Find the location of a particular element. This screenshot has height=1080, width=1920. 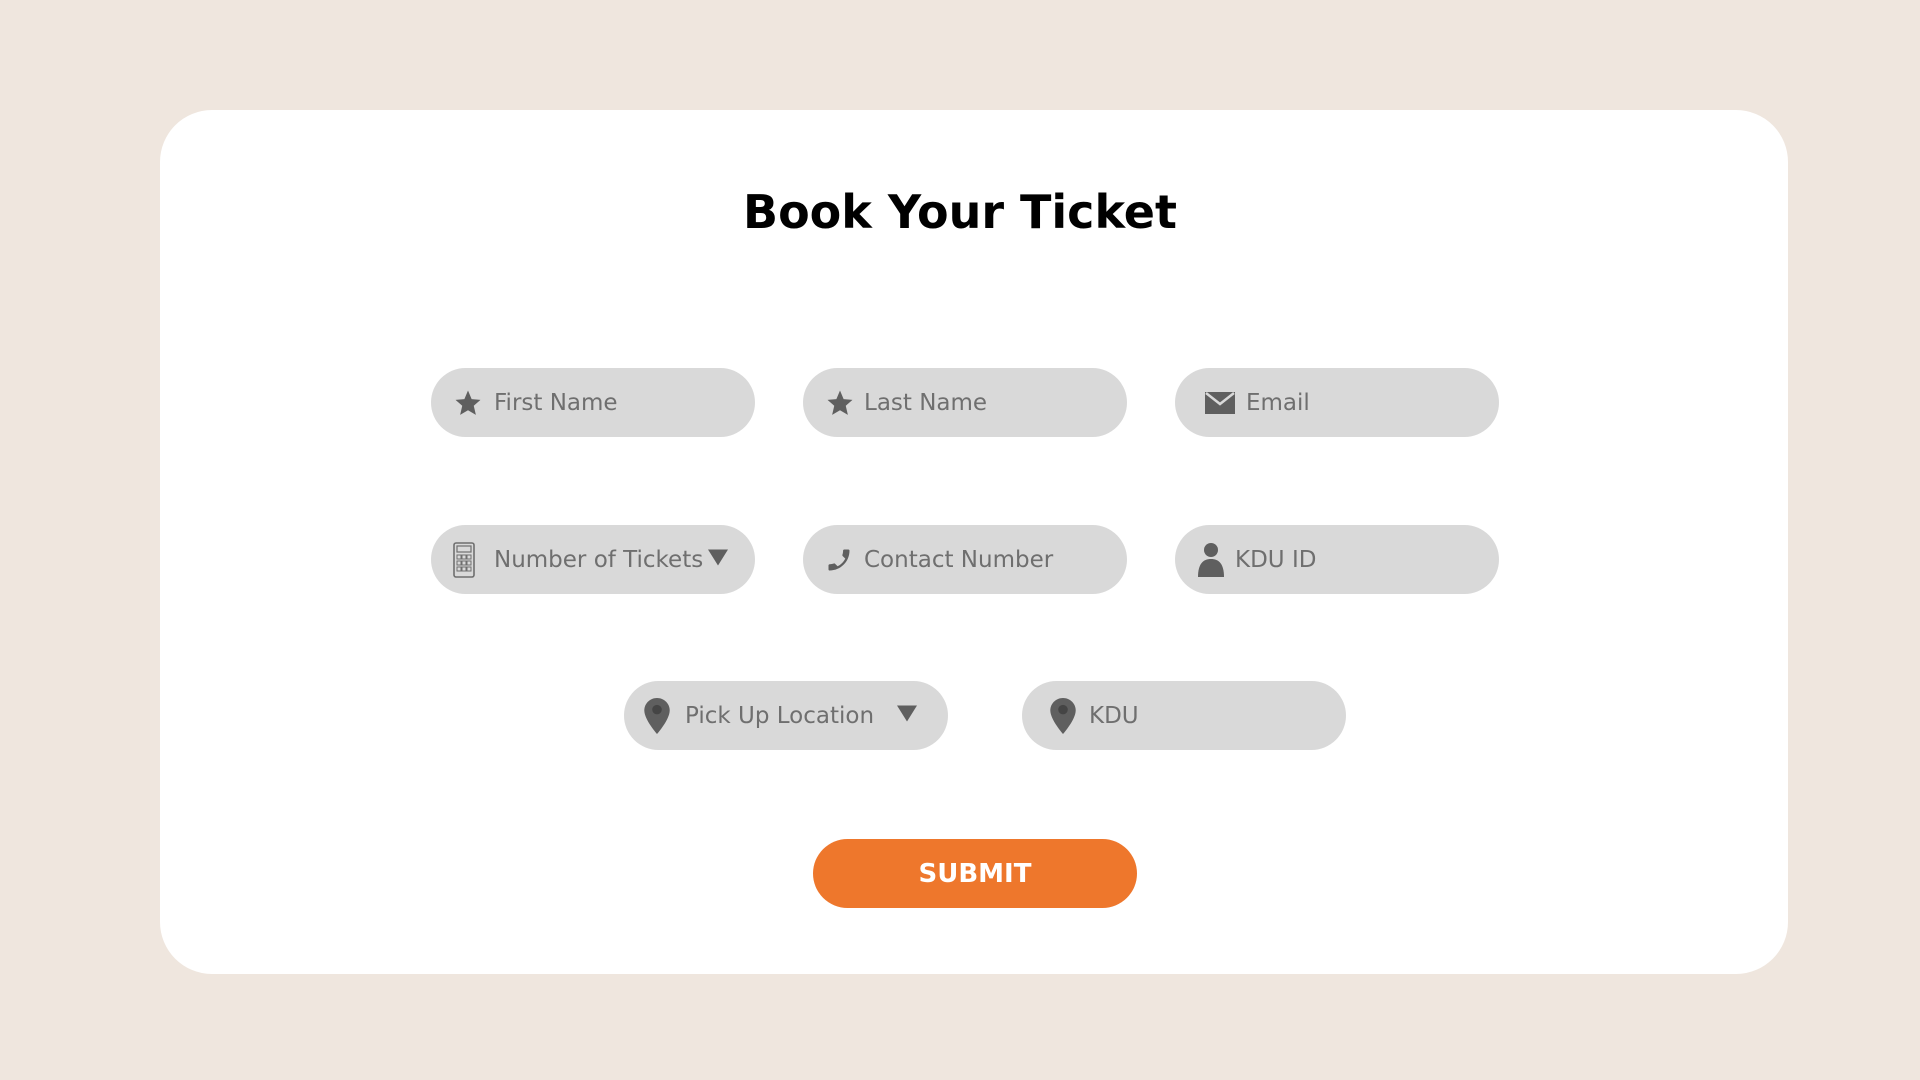

email-placeholder: Email is located at coordinates (1278, 402).